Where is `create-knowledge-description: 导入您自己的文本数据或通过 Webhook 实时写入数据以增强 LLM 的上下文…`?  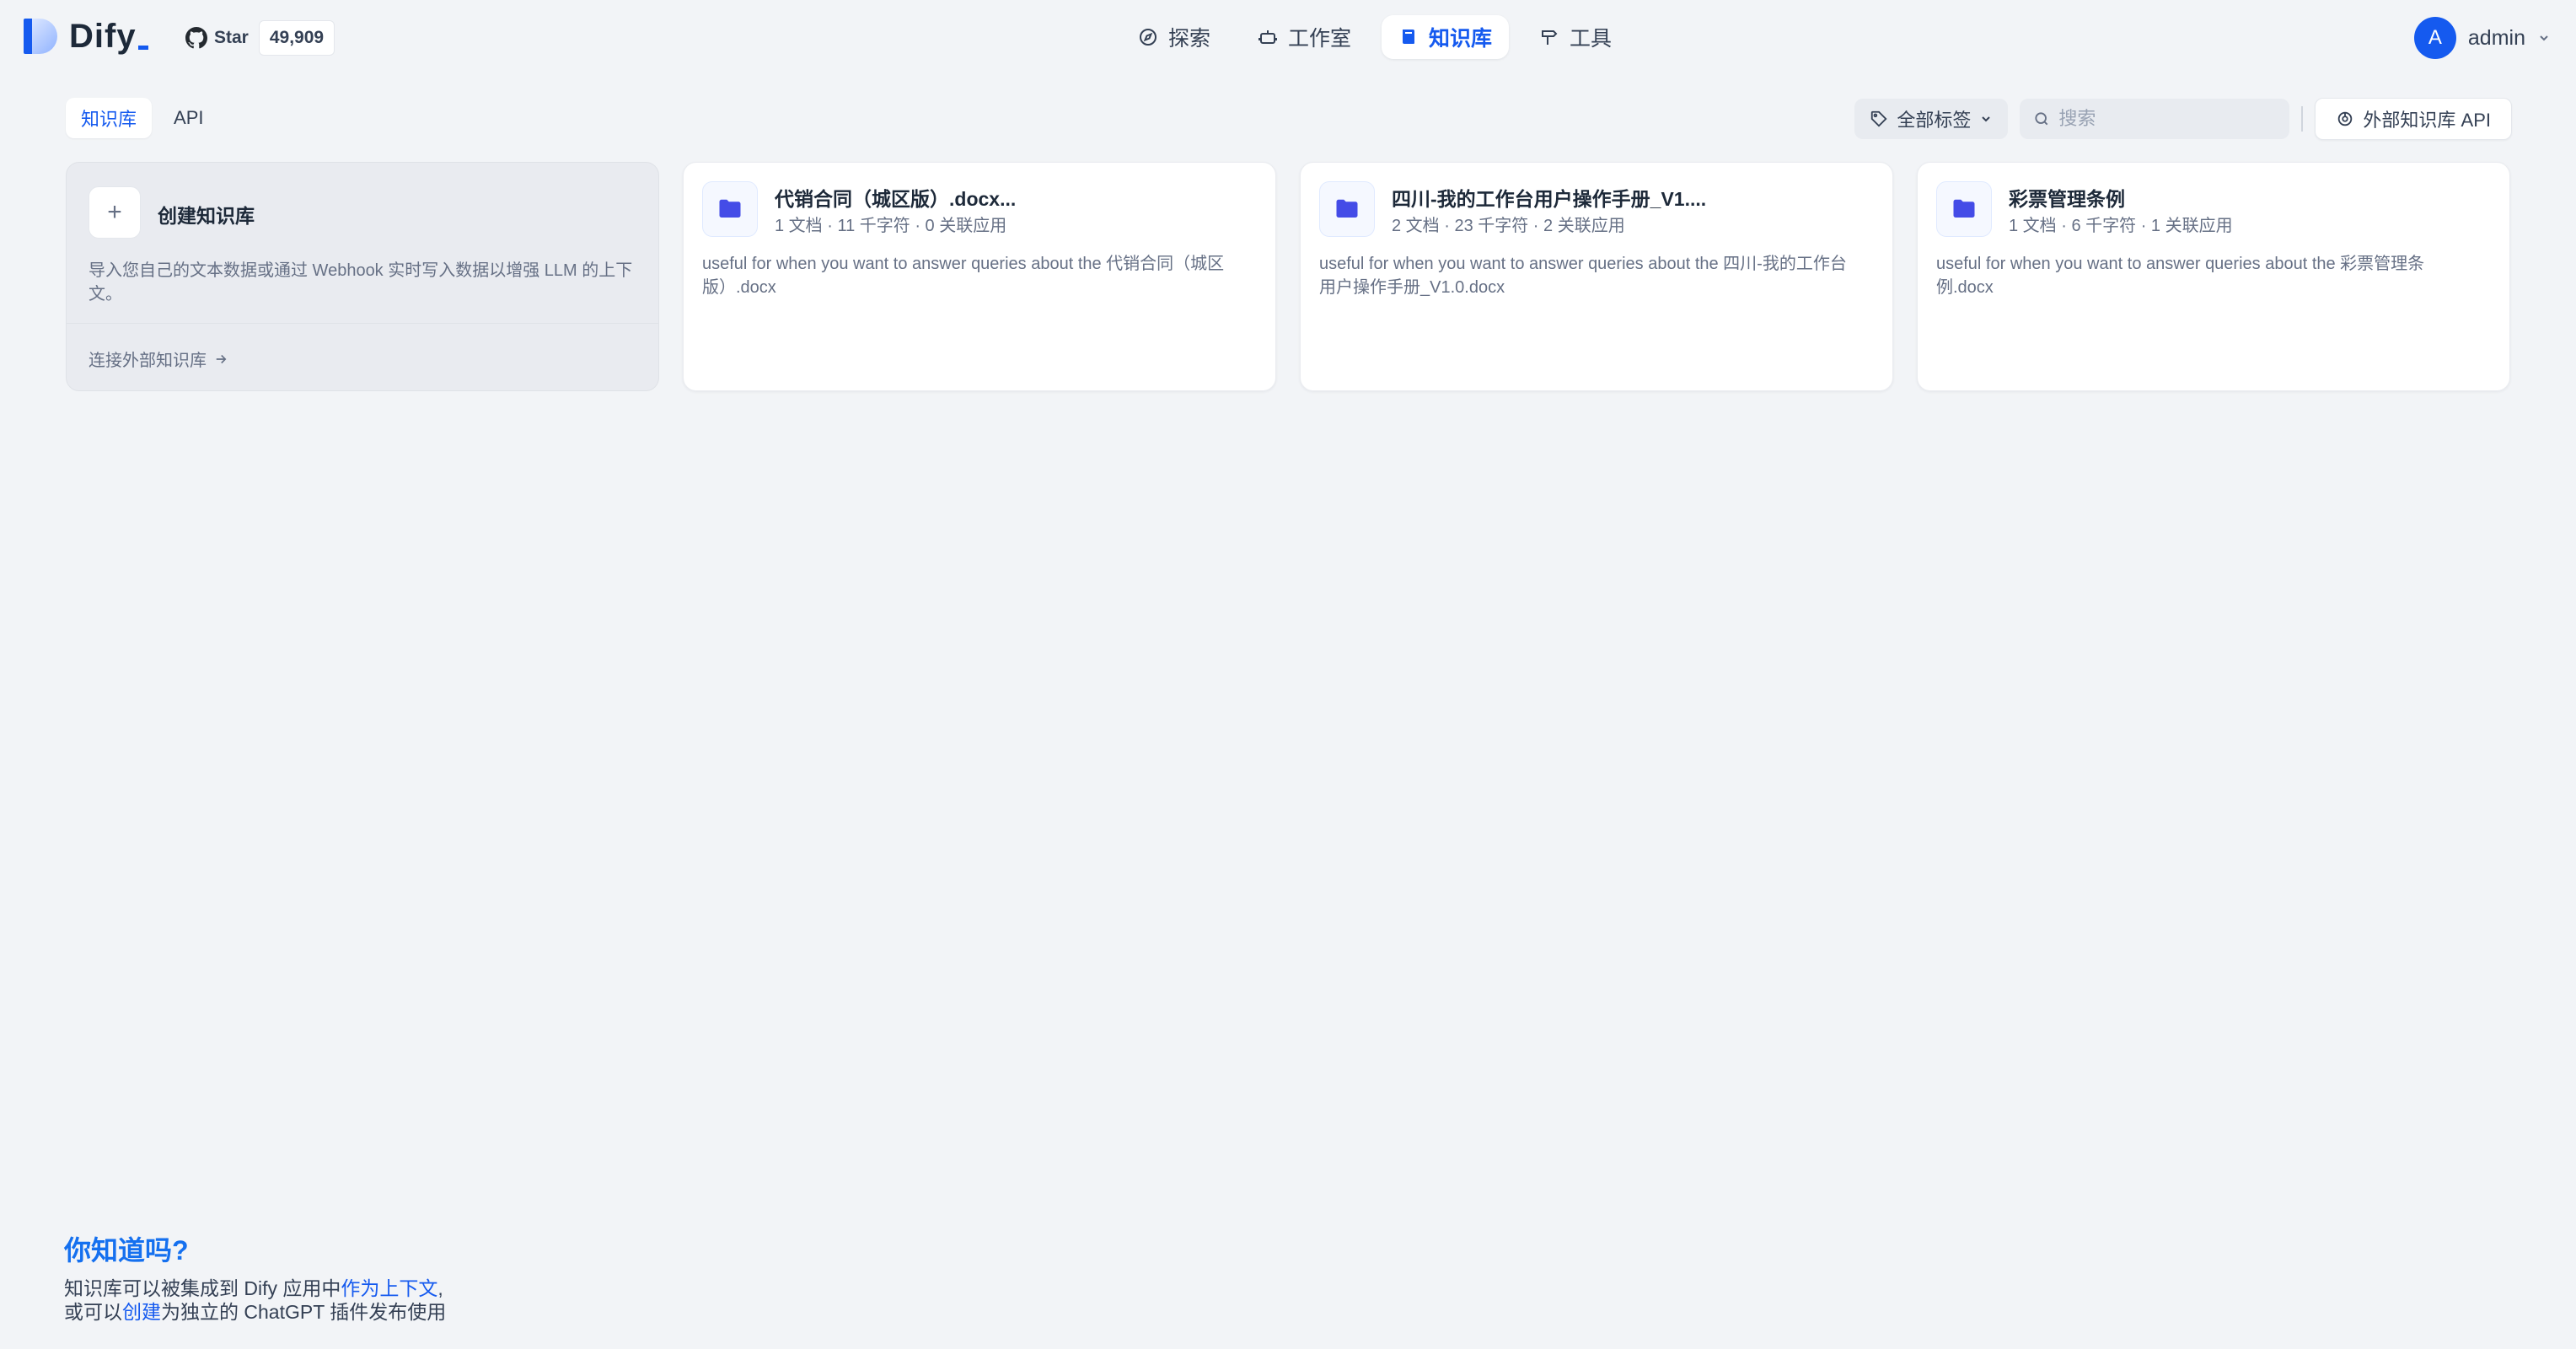 create-knowledge-description: 导入您自己的文本数据或通过 Webhook 实时写入数据以增强 LLM 的上下文… is located at coordinates (361, 282).